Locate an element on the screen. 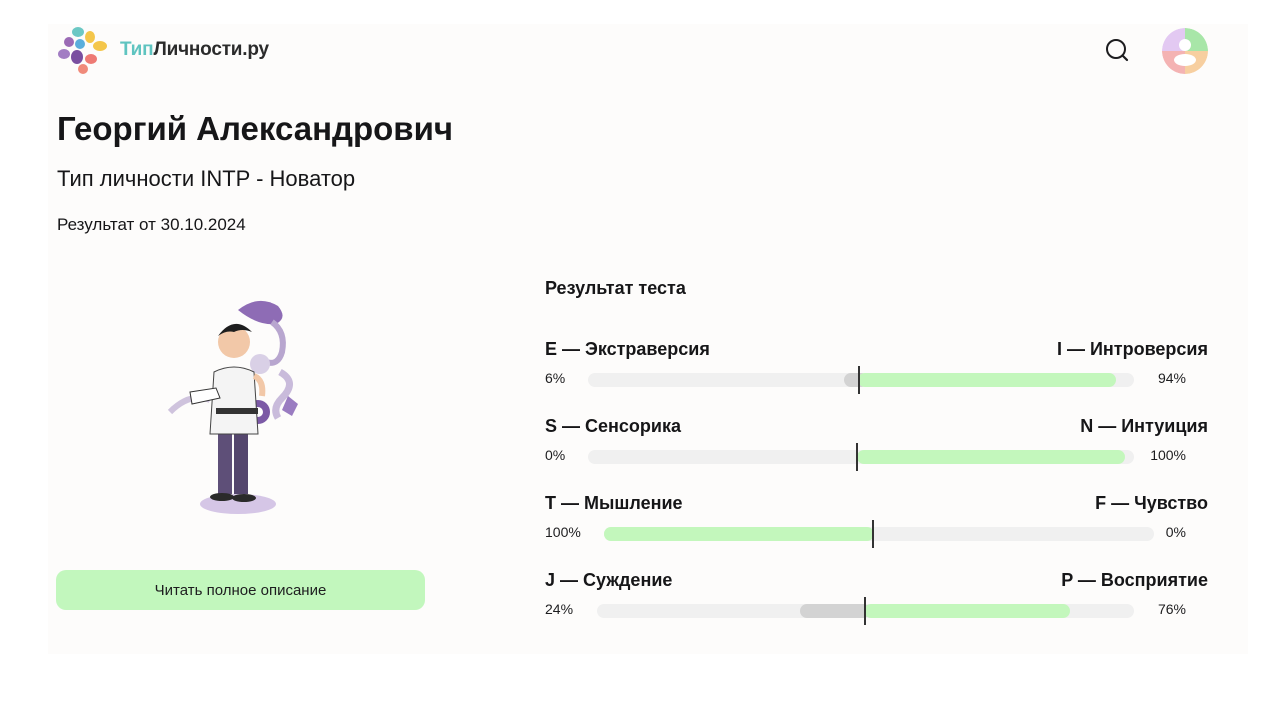  scale-left-percent: 6% is located at coordinates (555, 378).